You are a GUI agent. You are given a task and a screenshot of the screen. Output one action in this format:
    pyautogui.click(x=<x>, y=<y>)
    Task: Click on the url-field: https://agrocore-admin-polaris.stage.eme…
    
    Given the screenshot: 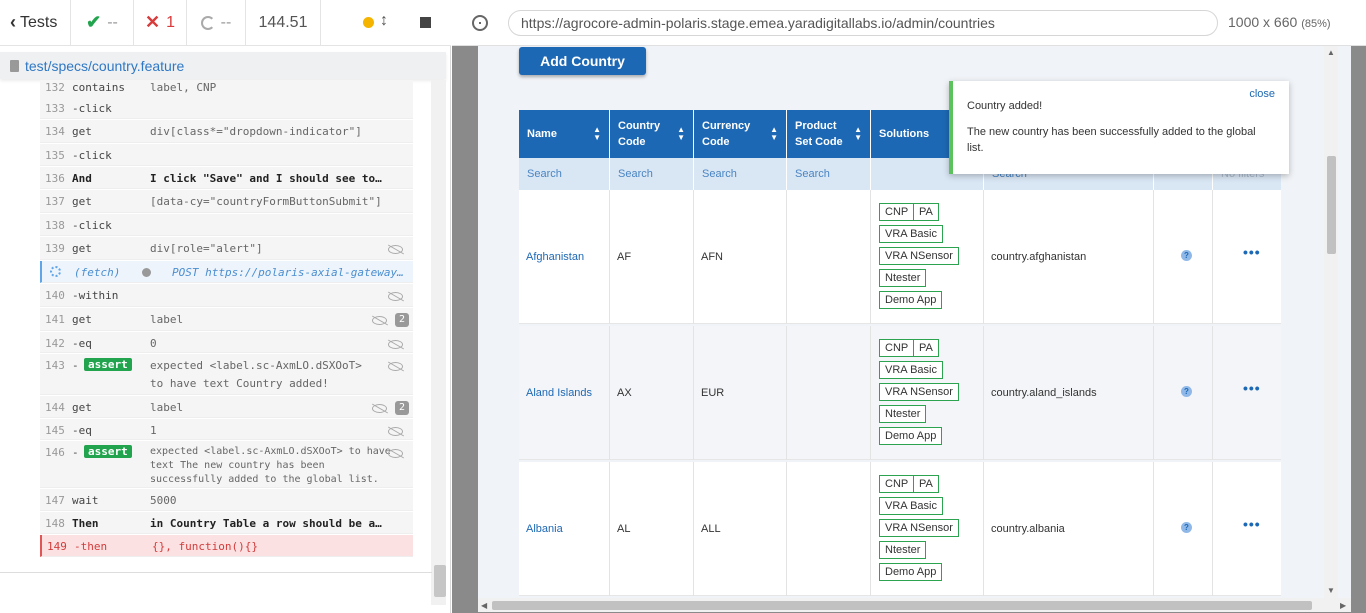 What is the action you would take?
    pyautogui.click(x=863, y=23)
    